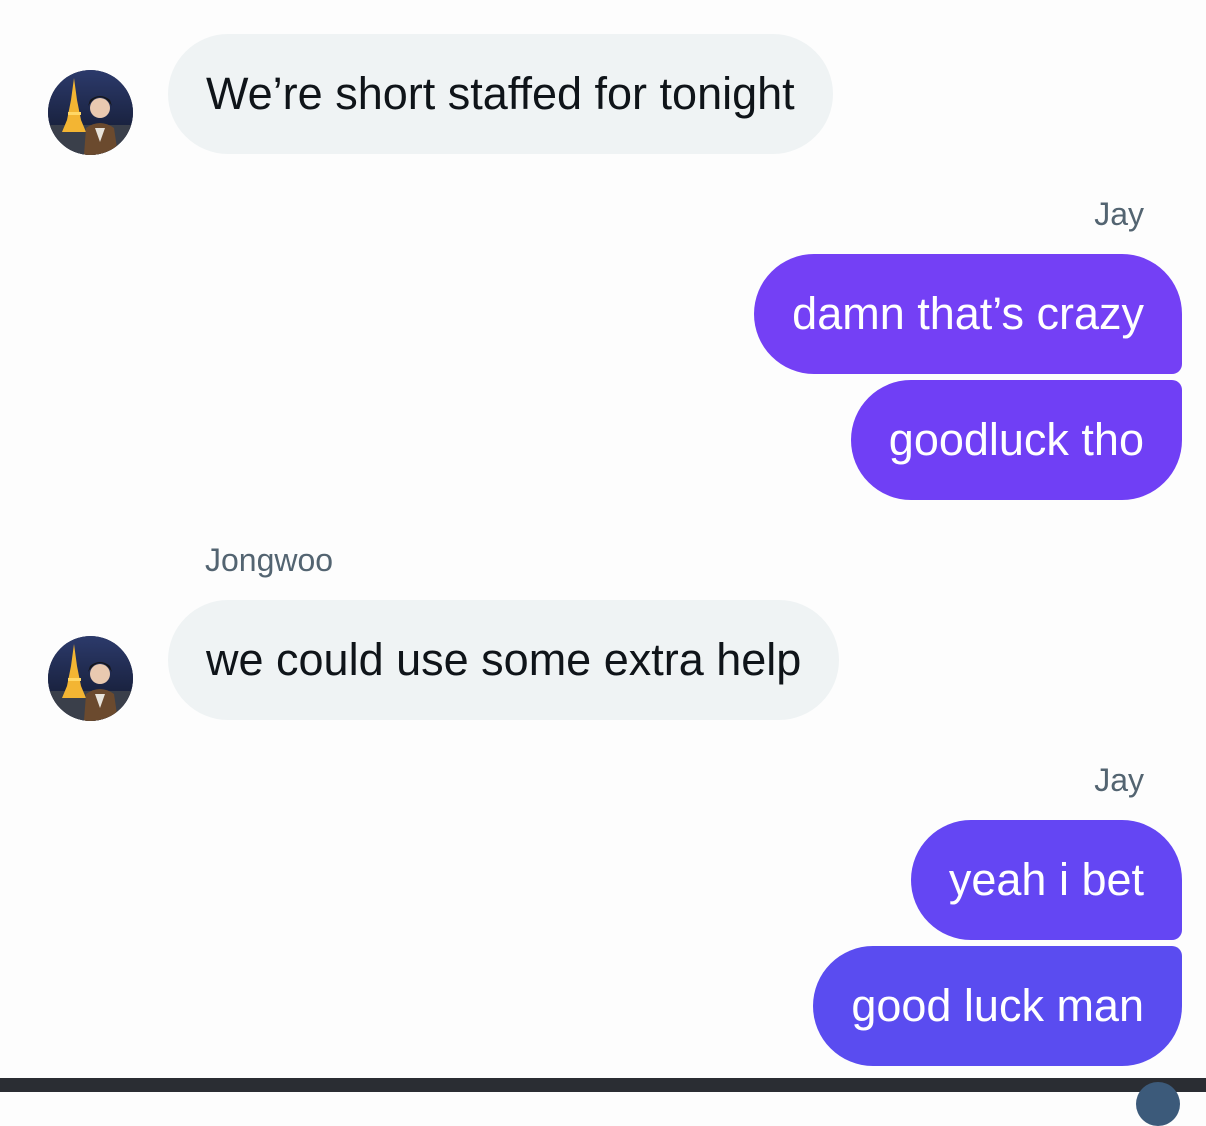 The height and width of the screenshot is (1126, 1206). What do you see at coordinates (1158, 1104) in the screenshot?
I see `avatar-partial` at bounding box center [1158, 1104].